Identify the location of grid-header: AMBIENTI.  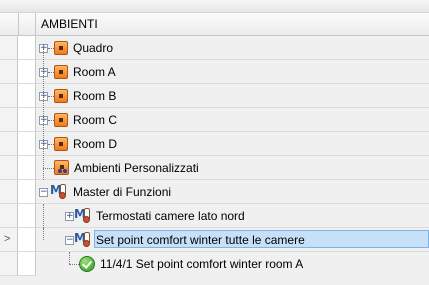
(214, 24).